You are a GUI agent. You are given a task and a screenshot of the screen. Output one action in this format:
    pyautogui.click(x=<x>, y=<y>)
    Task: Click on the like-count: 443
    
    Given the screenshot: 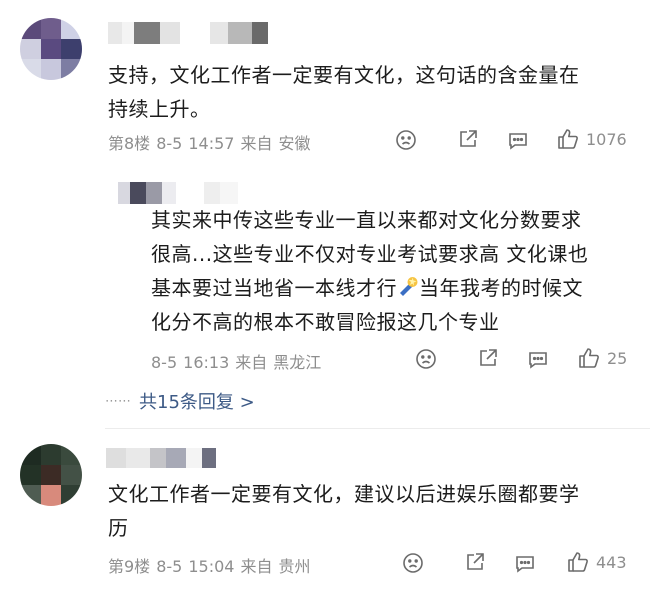 What is the action you would take?
    pyautogui.click(x=611, y=562)
    